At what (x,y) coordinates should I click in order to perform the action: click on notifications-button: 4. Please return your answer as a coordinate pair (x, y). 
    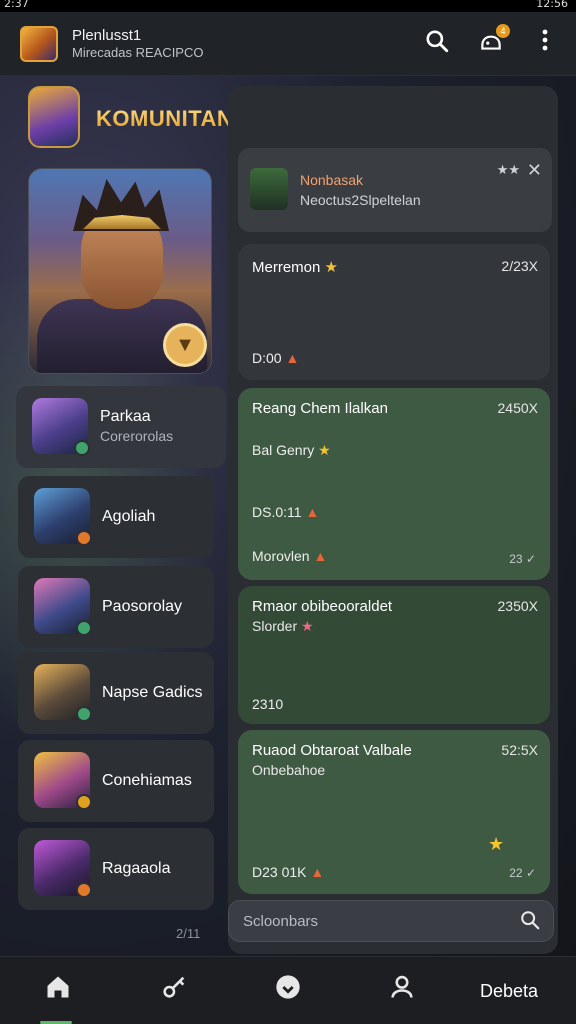
    Looking at the image, I should click on (493, 41).